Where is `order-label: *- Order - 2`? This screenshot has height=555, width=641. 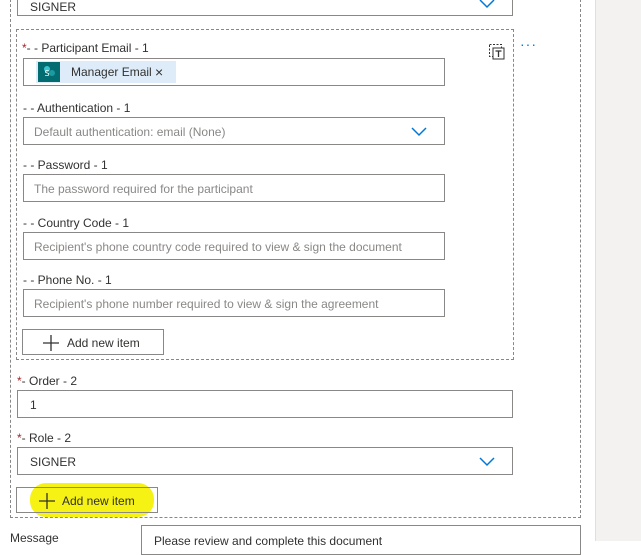 order-label: *- Order - 2 is located at coordinates (47, 381).